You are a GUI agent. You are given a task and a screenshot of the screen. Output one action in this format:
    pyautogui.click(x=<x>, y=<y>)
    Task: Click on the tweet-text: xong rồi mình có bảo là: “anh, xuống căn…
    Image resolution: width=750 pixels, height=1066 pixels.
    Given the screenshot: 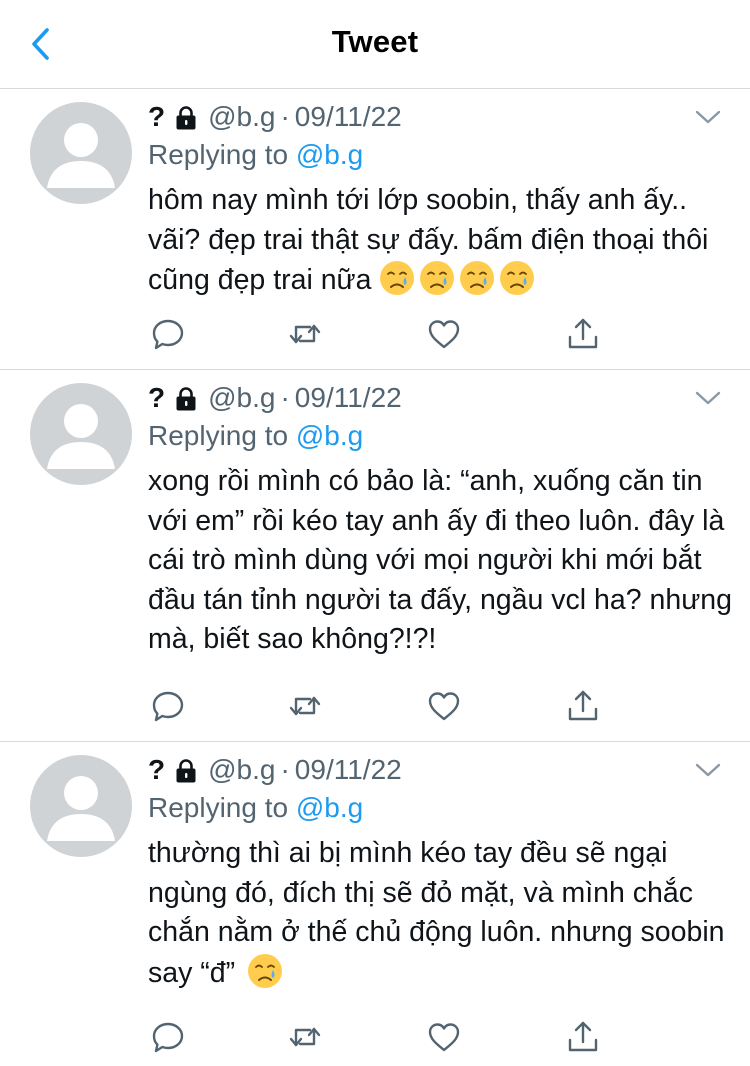 What is the action you would take?
    pyautogui.click(x=440, y=561)
    